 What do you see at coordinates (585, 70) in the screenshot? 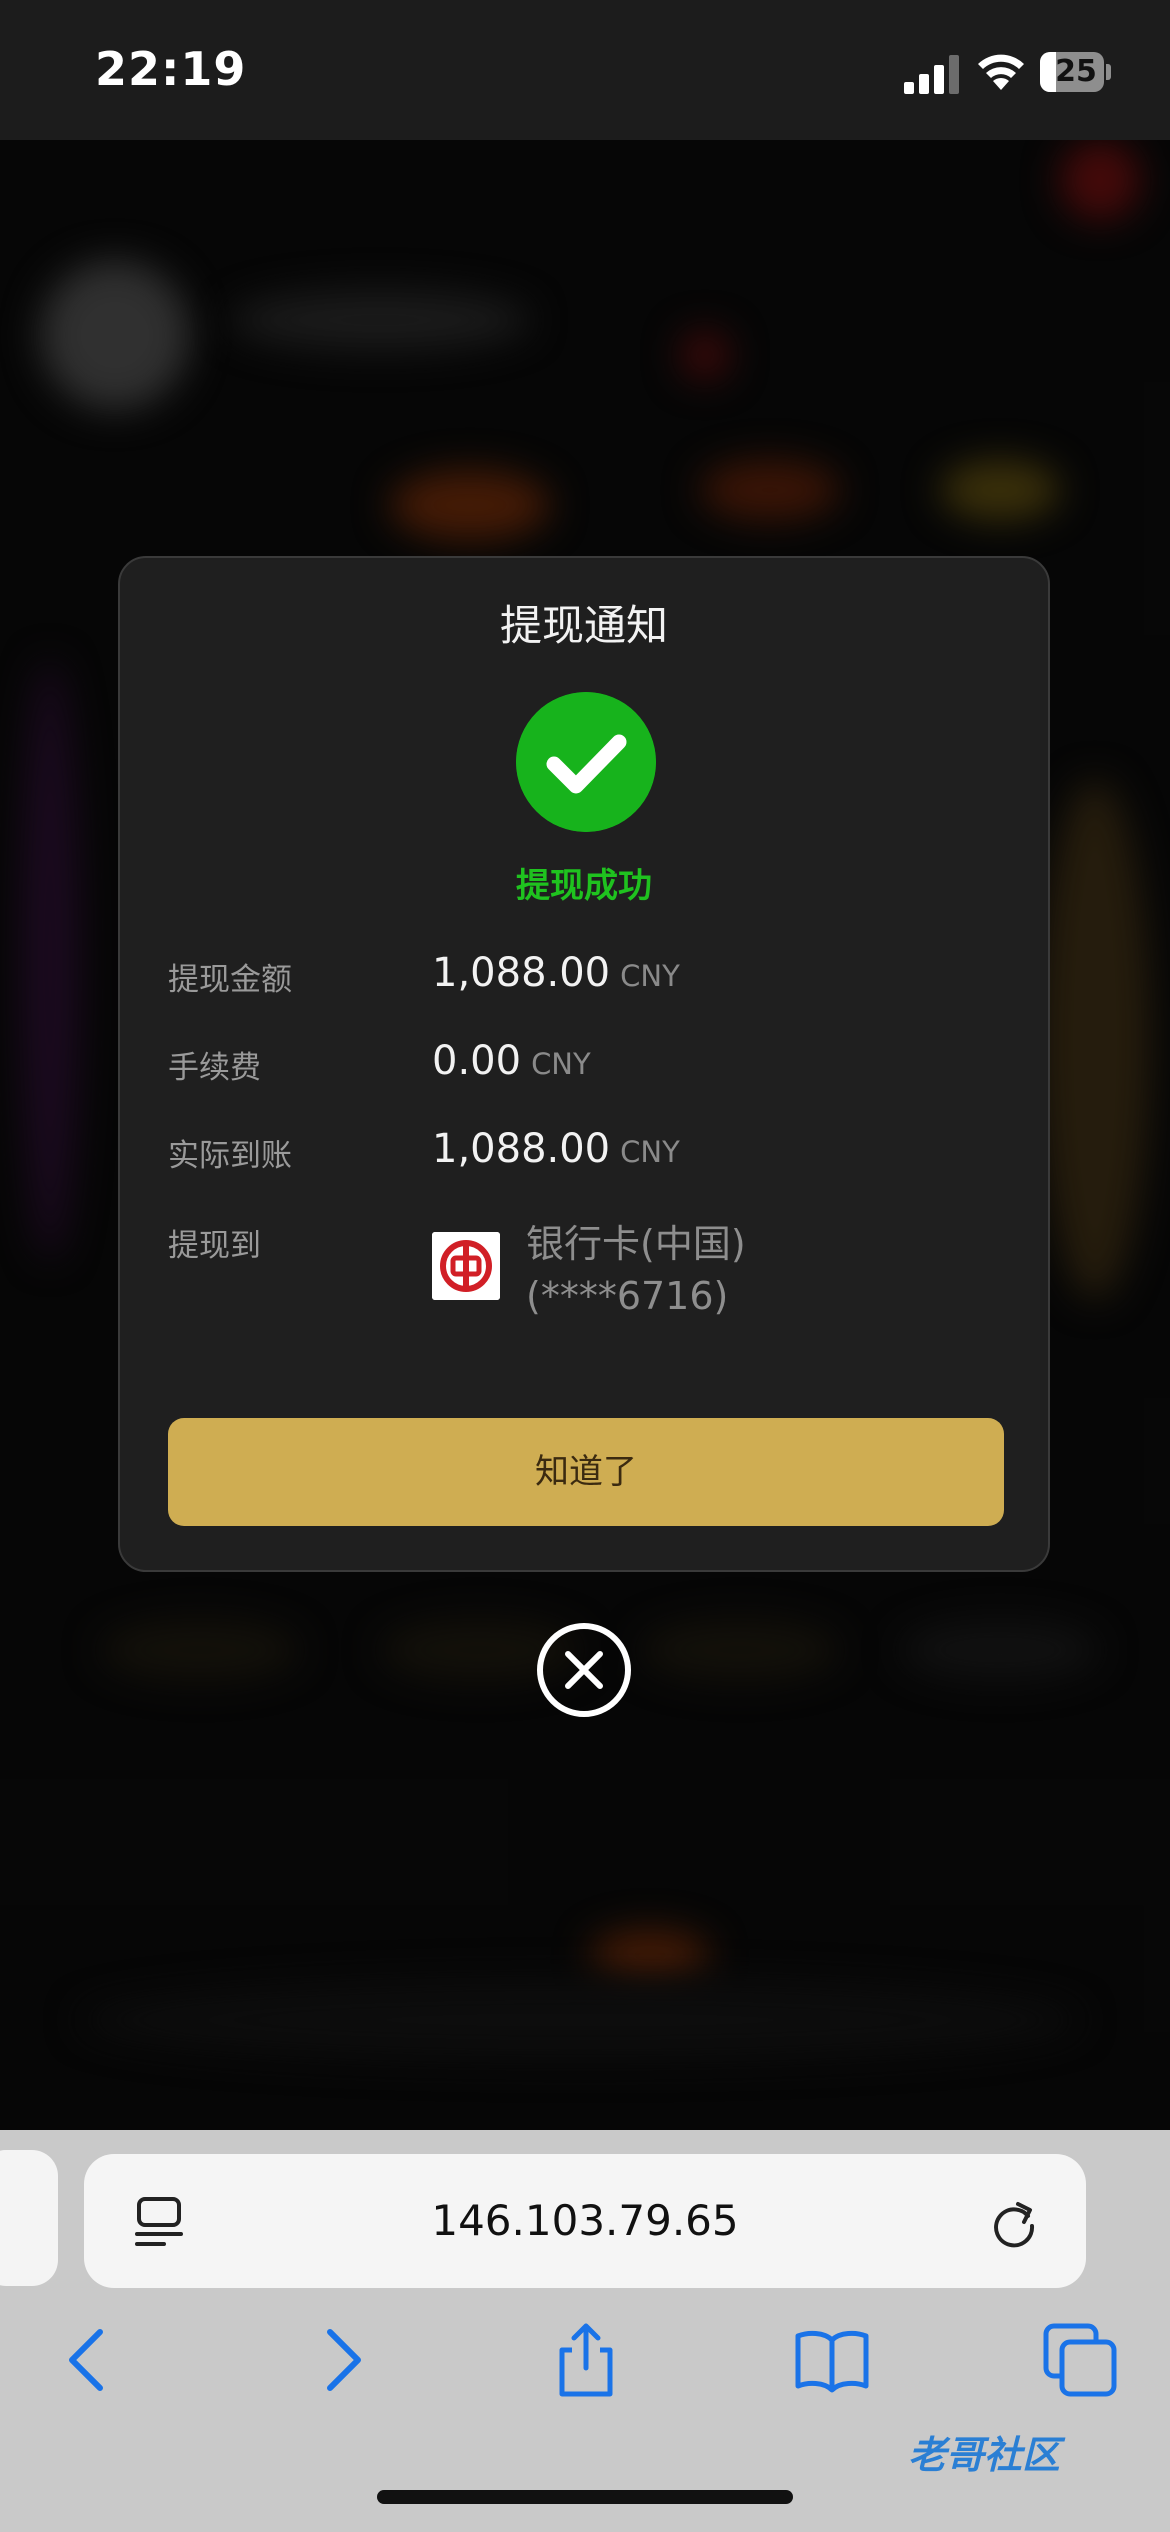
I see `status-bar: 22:19 25` at bounding box center [585, 70].